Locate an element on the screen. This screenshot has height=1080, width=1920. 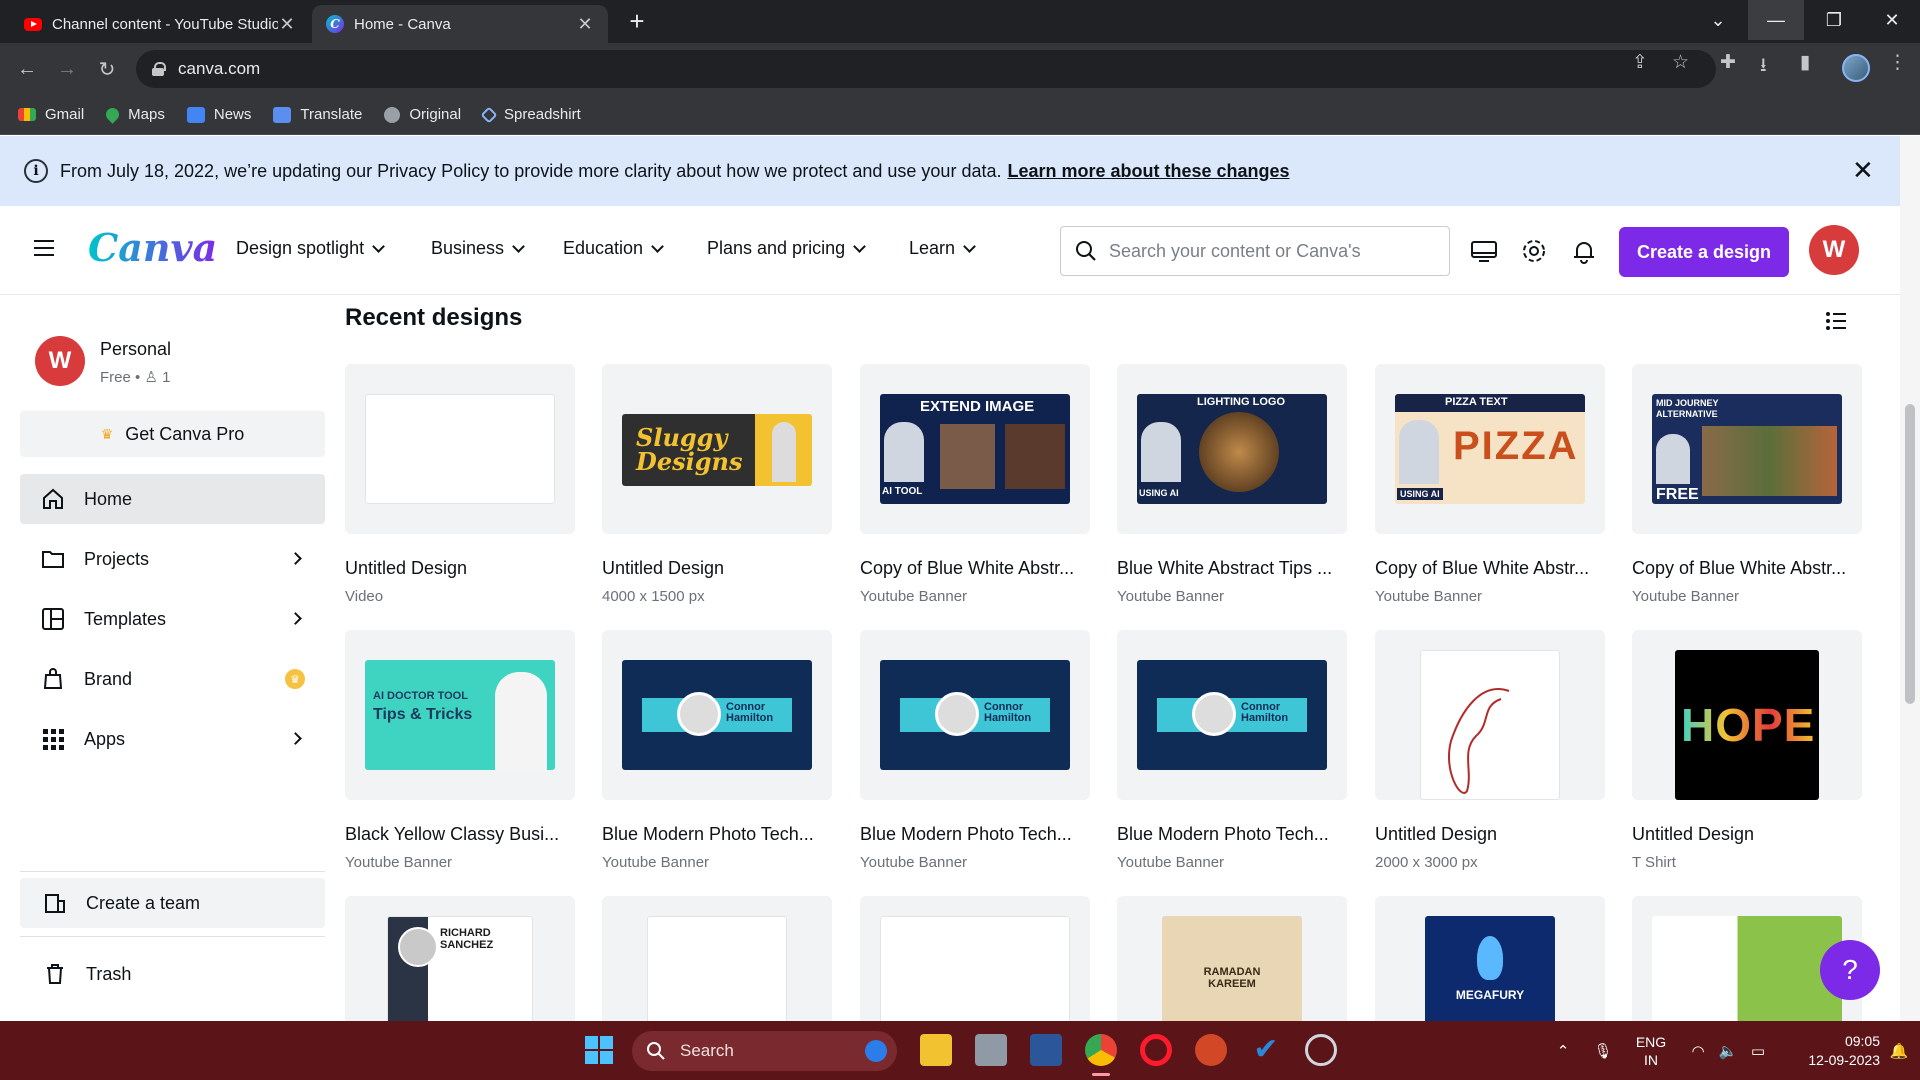
design-thumbnail: HOPE is located at coordinates (1747, 715).